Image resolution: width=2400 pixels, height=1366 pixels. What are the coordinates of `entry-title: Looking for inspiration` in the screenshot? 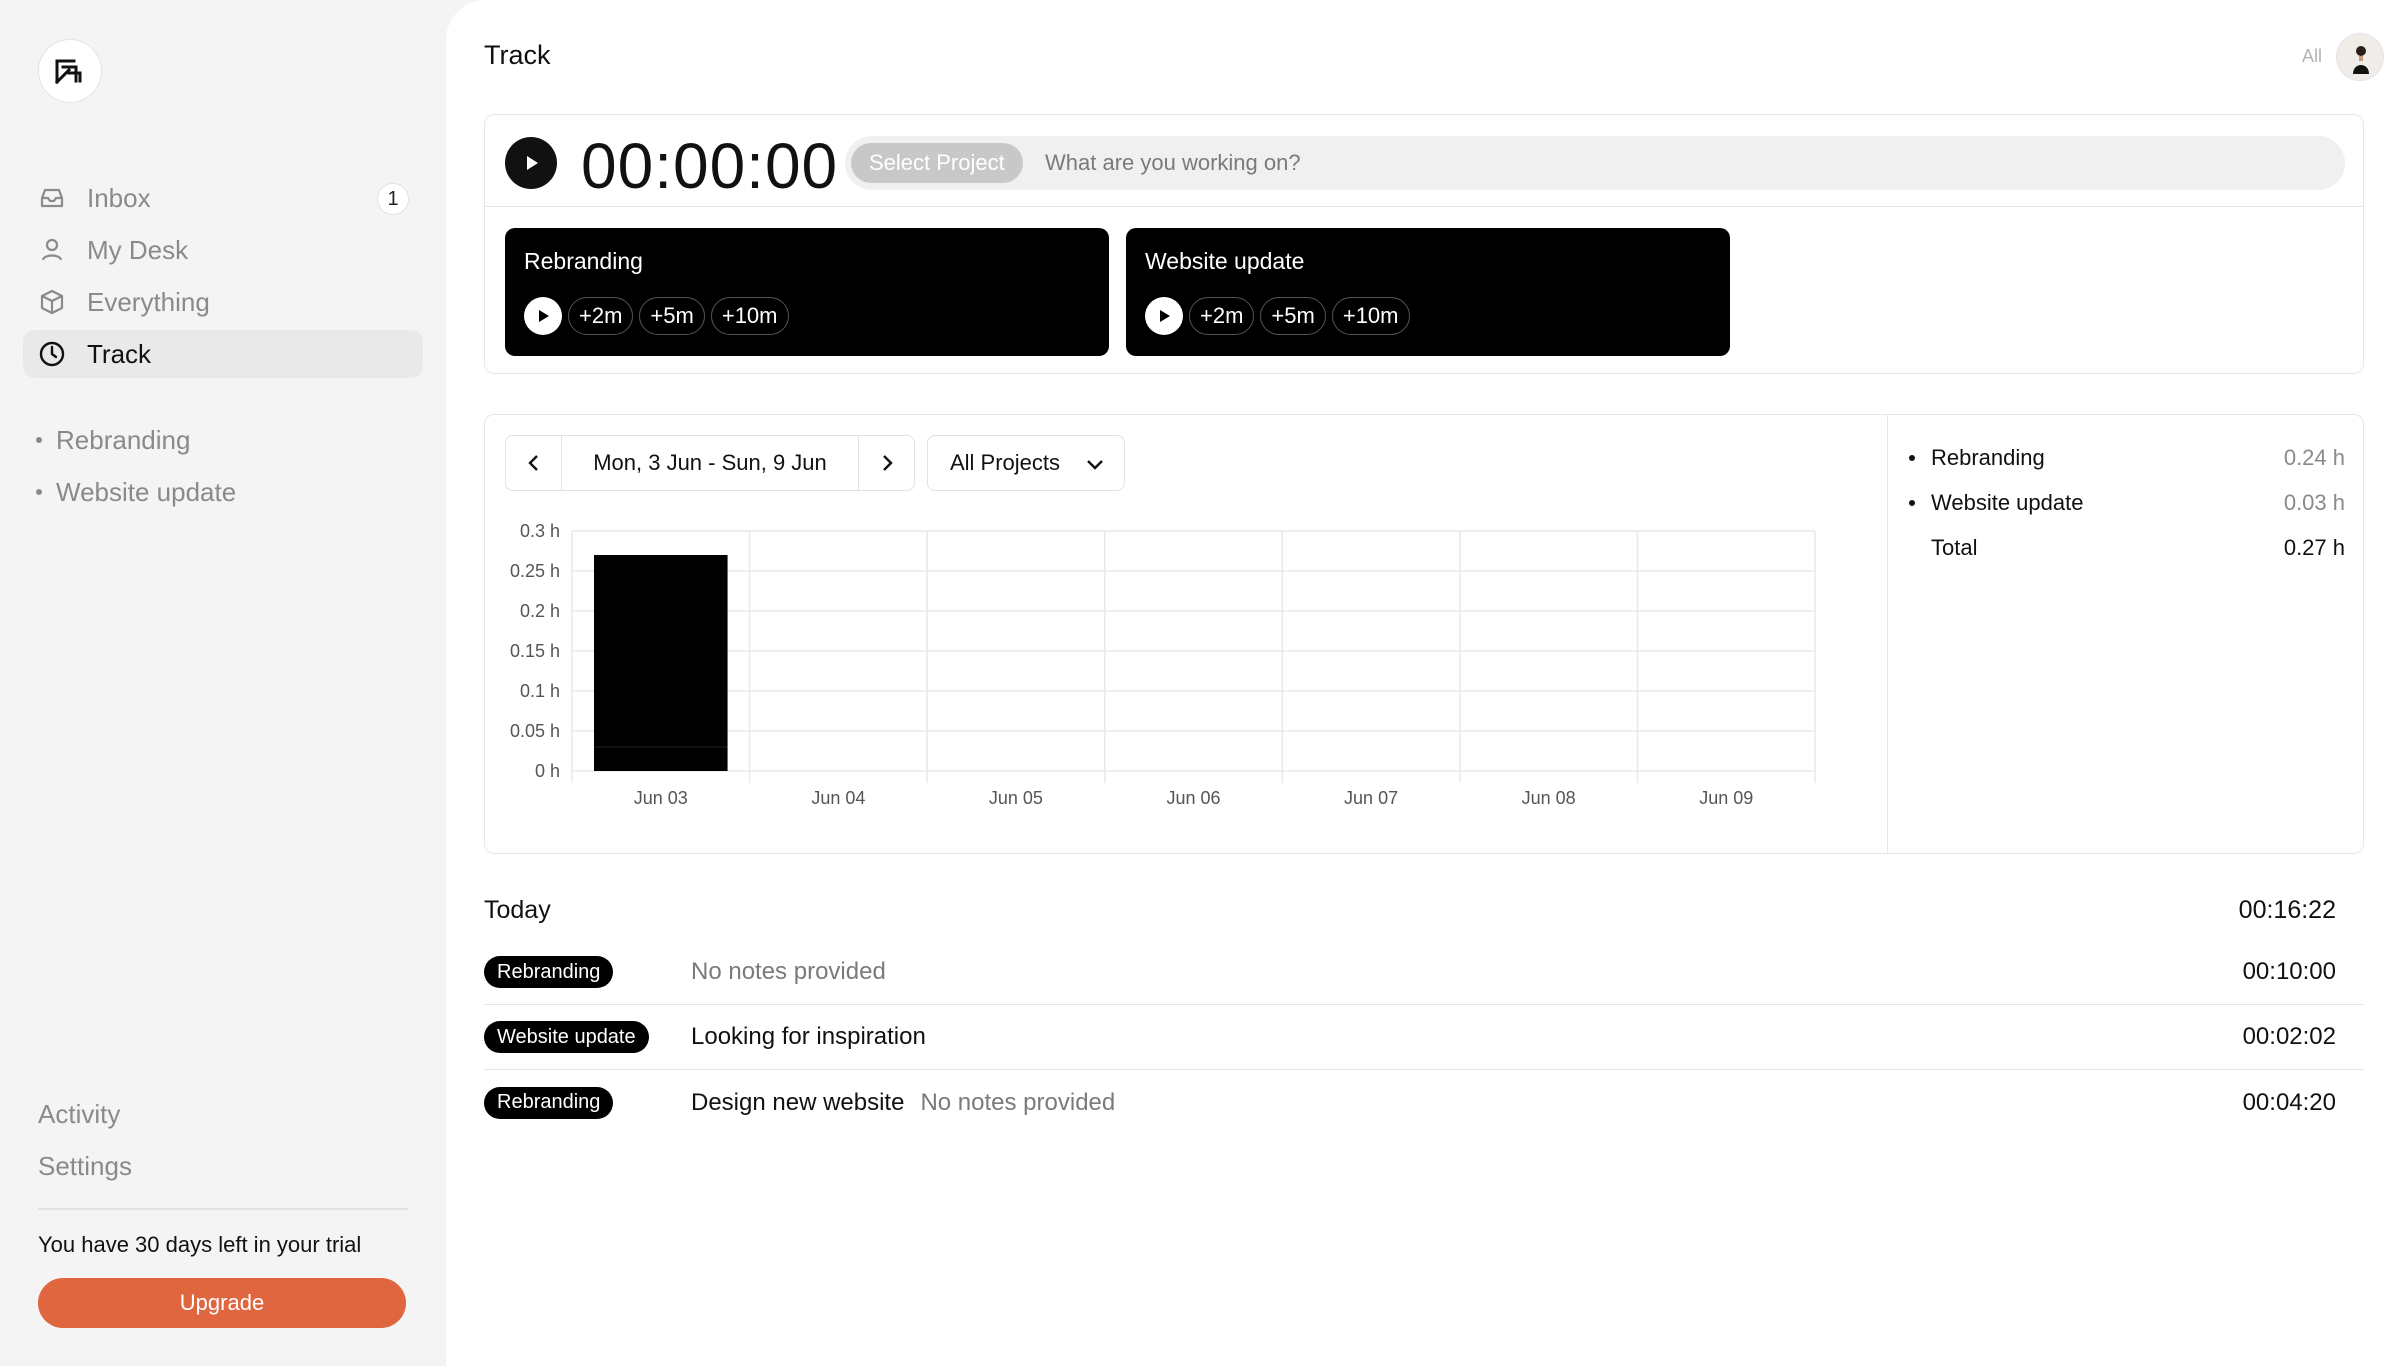 It's located at (808, 1036).